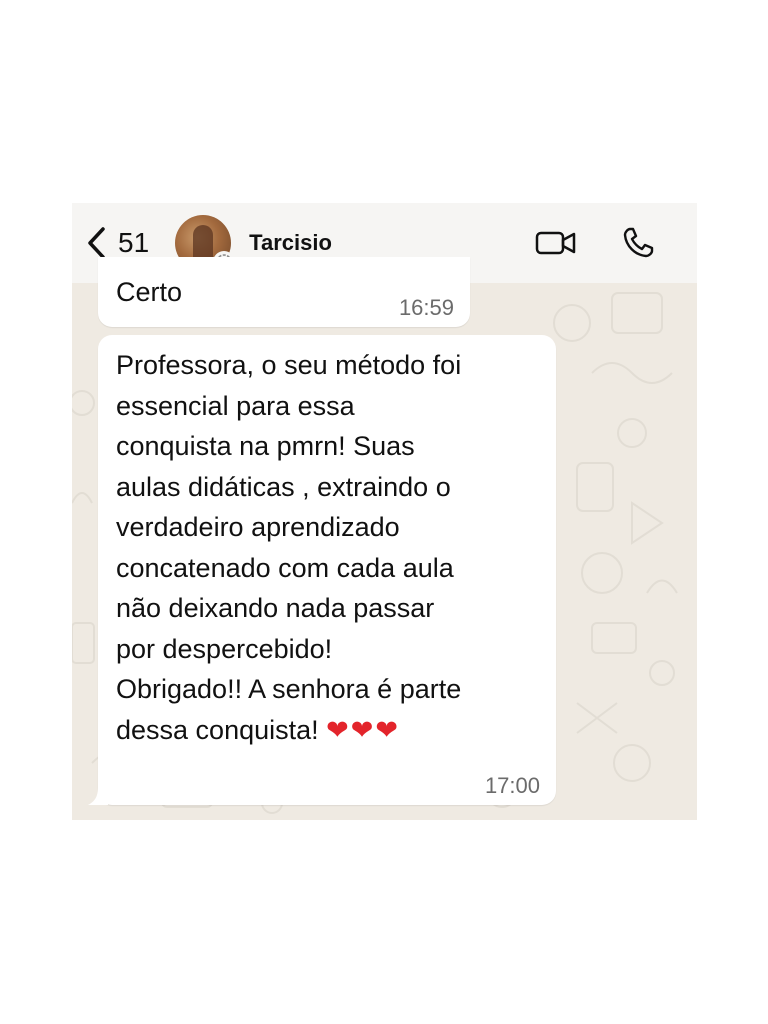 The width and height of the screenshot is (768, 1024). Describe the element at coordinates (134, 242) in the screenshot. I see `unread-count: 51` at that location.